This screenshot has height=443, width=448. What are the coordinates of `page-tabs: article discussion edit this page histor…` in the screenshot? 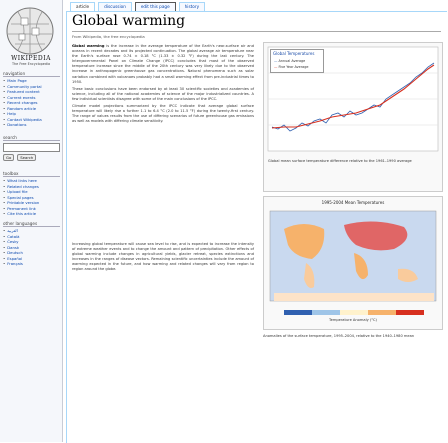 It's located at (138, 6).